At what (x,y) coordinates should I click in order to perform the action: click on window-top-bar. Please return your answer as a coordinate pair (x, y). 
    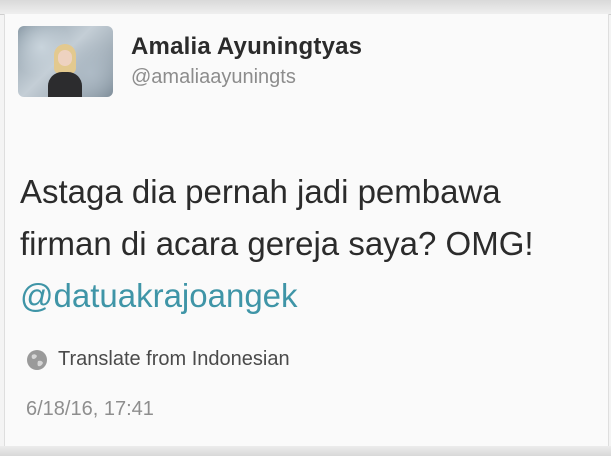
    Looking at the image, I should click on (305, 7).